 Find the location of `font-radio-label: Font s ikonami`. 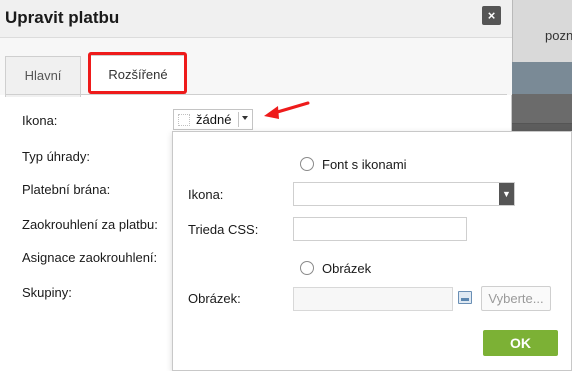

font-radio-label: Font s ikonami is located at coordinates (364, 164).